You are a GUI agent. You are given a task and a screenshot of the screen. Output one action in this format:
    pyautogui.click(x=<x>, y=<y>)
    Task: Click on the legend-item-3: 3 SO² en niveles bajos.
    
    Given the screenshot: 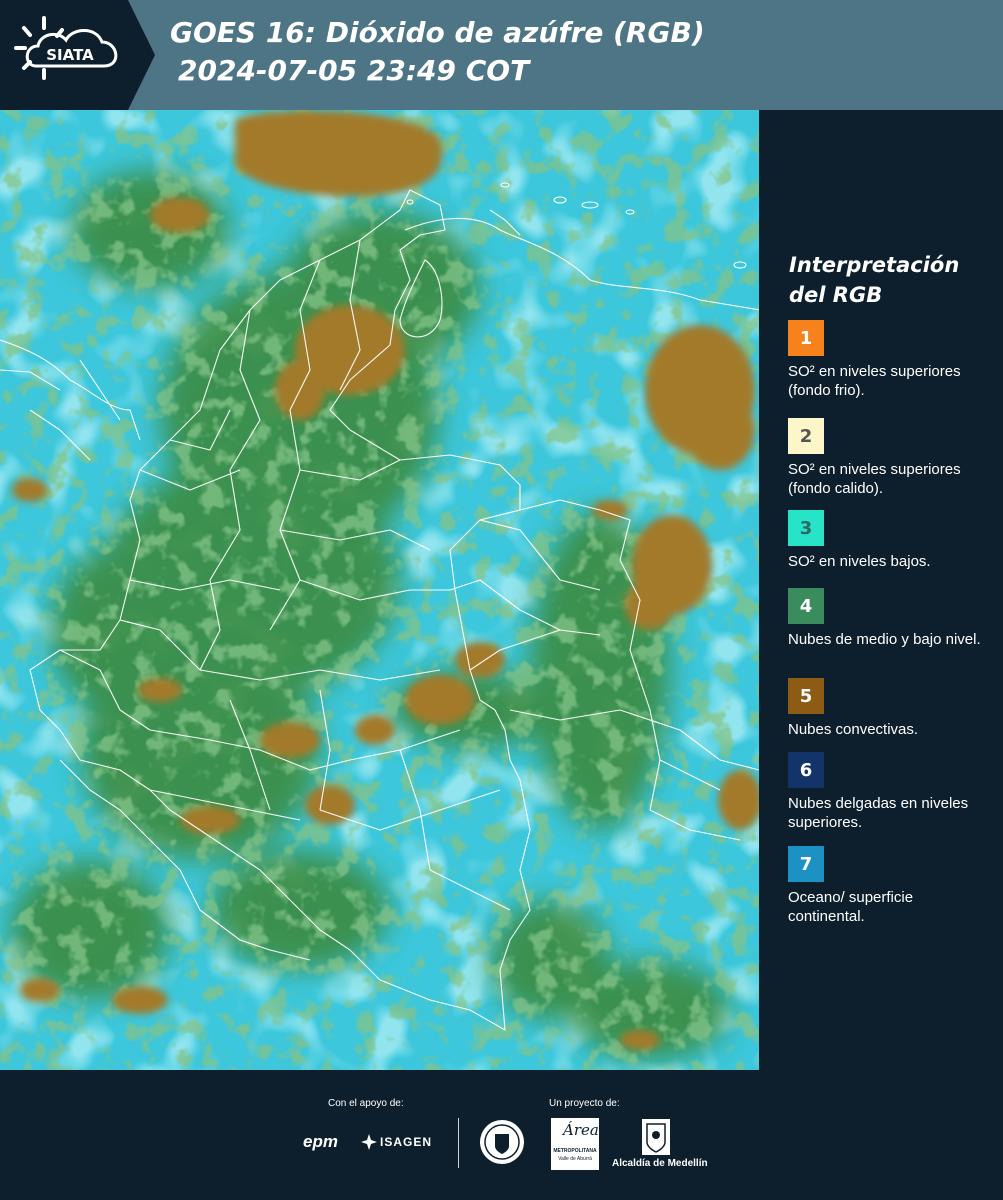 What is the action you would take?
    pyautogui.click(x=888, y=540)
    